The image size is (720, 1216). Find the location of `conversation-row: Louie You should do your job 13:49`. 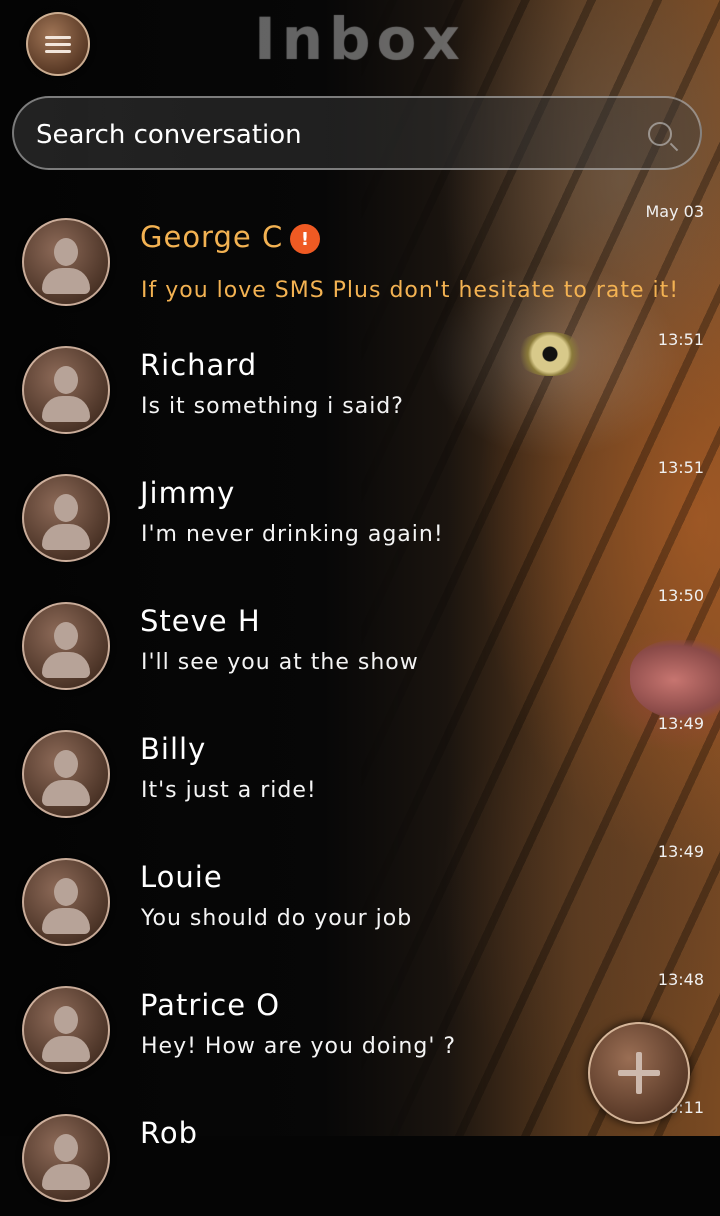

conversation-row: Louie You should do your job 13:49 is located at coordinates (360, 896).